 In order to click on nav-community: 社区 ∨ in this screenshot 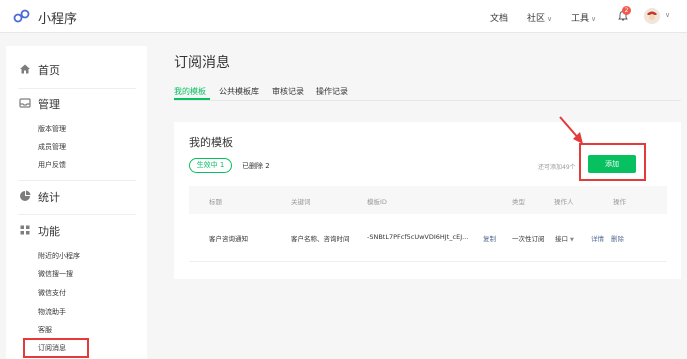, I will do `click(539, 17)`.